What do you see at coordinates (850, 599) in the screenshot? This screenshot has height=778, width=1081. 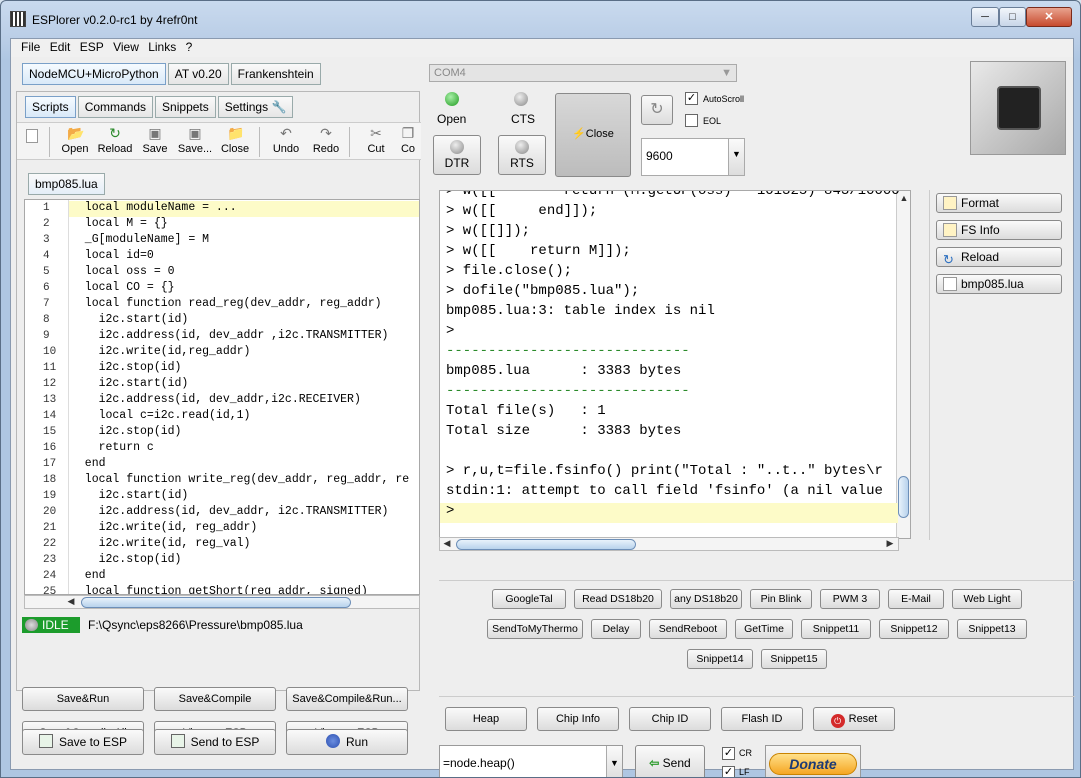 I see `snippet-button: PWM 3` at bounding box center [850, 599].